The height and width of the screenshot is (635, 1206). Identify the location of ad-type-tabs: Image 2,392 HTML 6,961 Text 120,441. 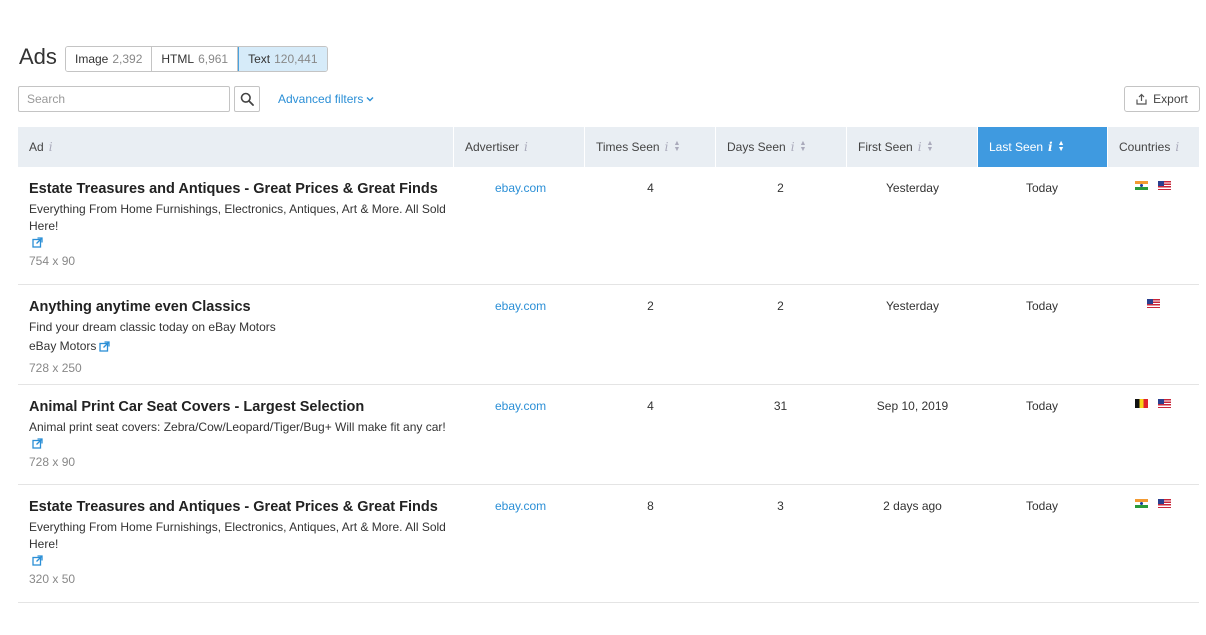
(196, 59).